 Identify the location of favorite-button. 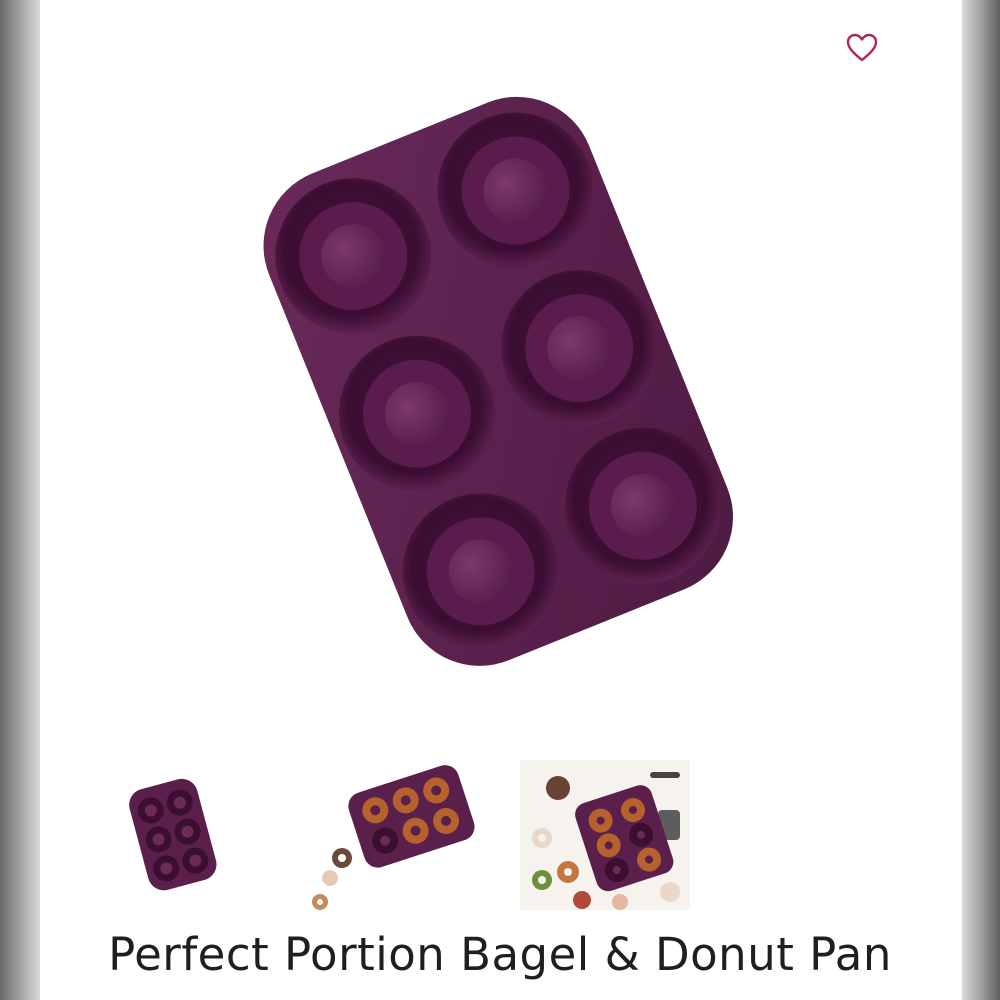
(862, 48).